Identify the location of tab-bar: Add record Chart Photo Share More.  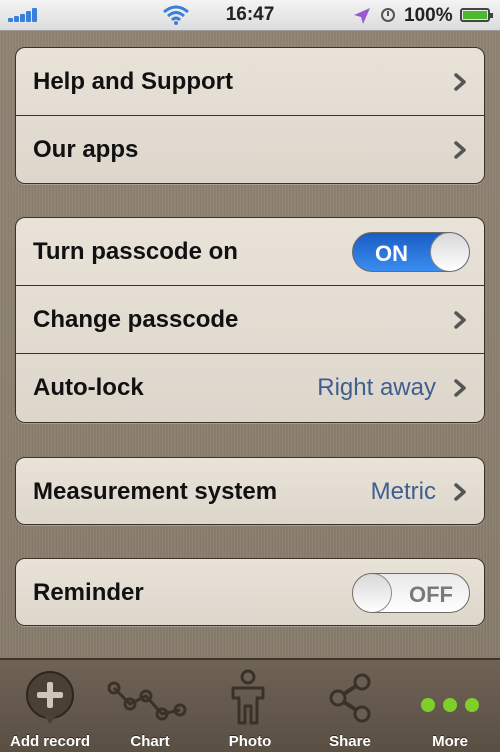
(250, 705).